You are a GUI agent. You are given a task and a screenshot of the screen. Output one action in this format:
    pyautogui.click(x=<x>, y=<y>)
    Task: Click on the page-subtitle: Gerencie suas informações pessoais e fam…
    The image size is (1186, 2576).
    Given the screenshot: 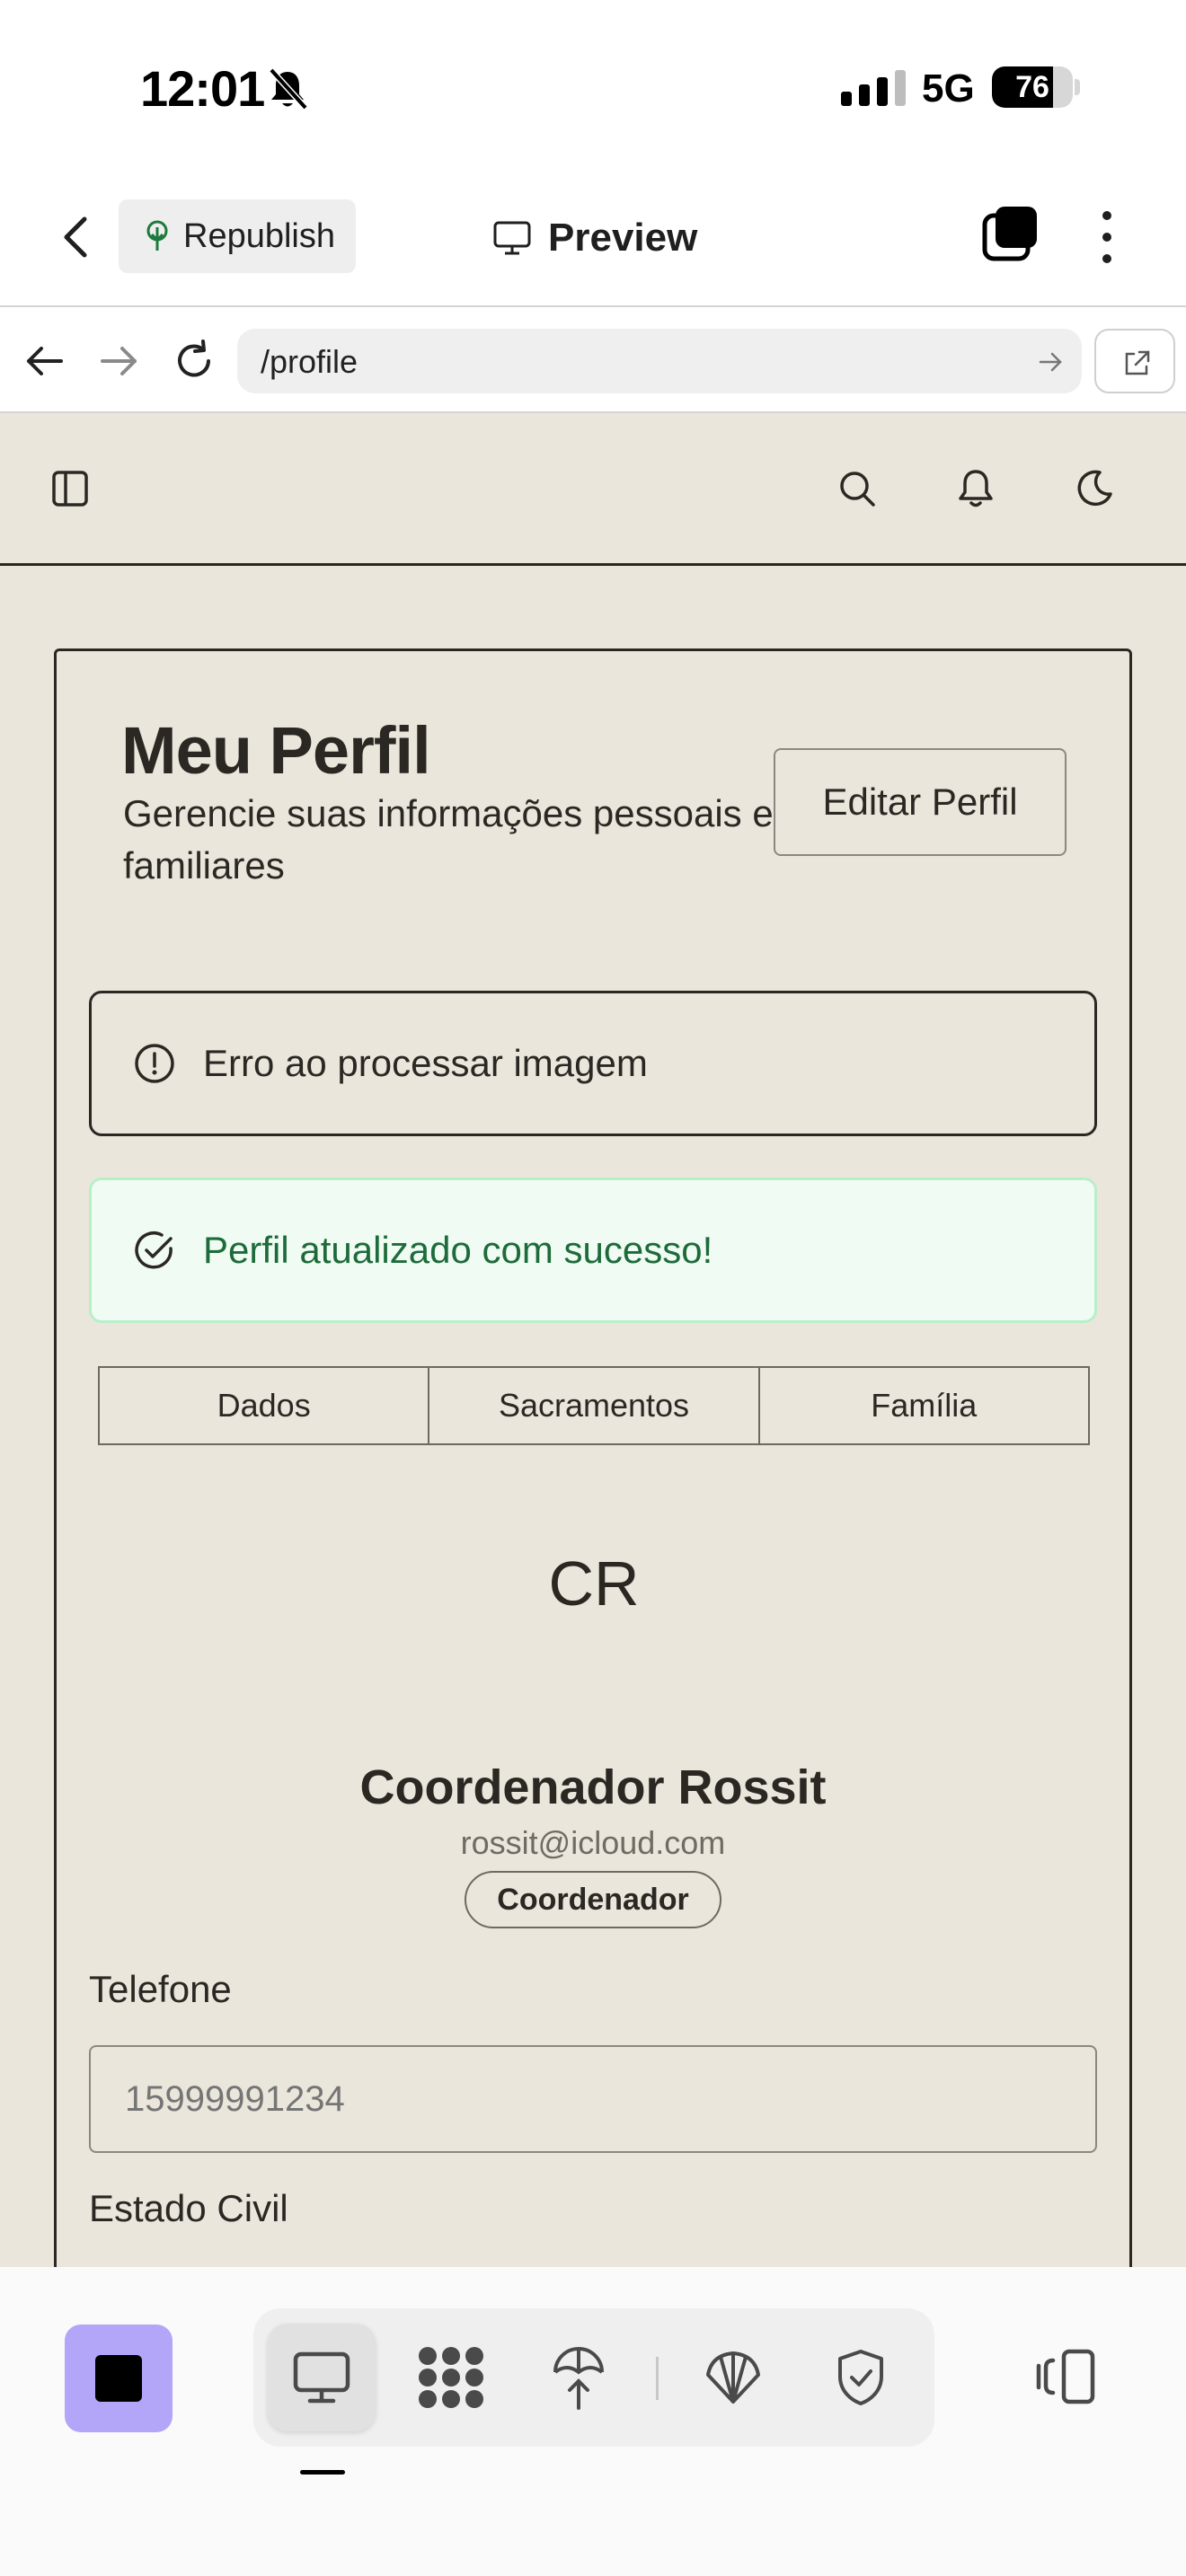 What is the action you would take?
    pyautogui.click(x=448, y=839)
    